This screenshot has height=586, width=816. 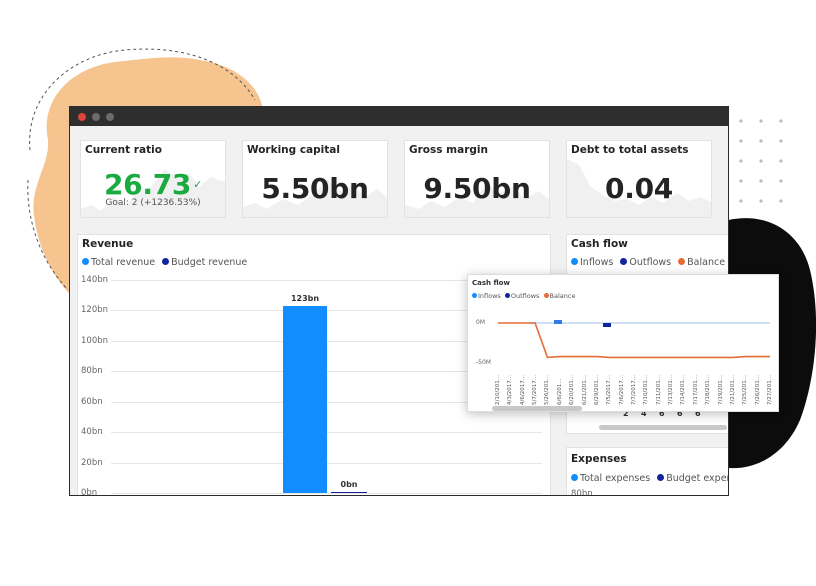 I want to click on y-tick-label: 100bn, so click(x=95, y=340).